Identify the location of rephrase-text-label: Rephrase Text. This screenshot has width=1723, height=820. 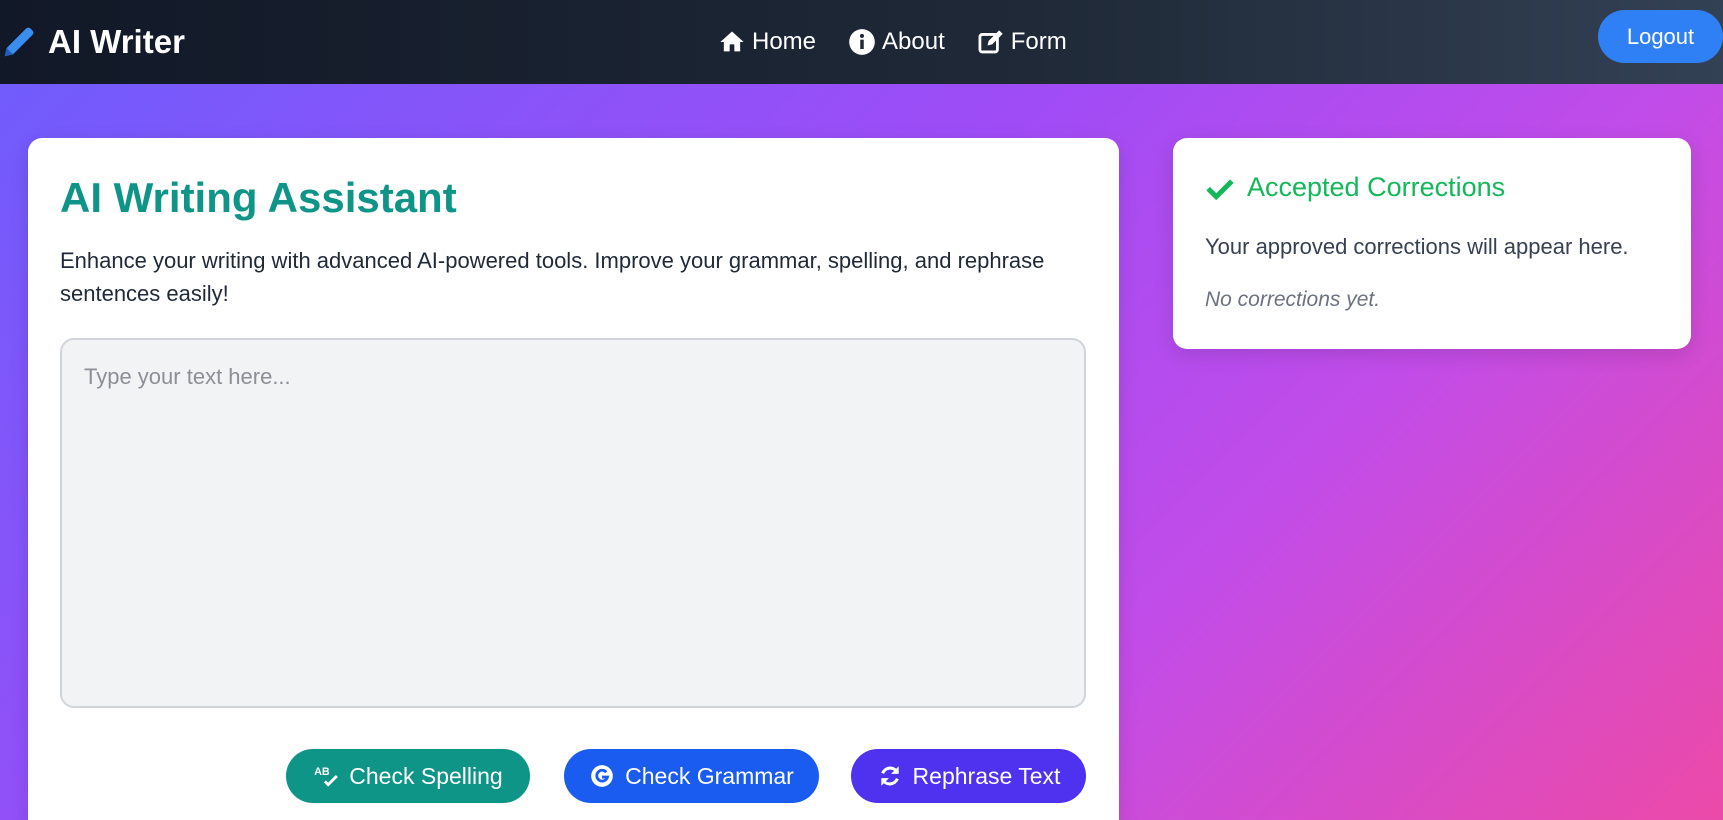
(986, 775).